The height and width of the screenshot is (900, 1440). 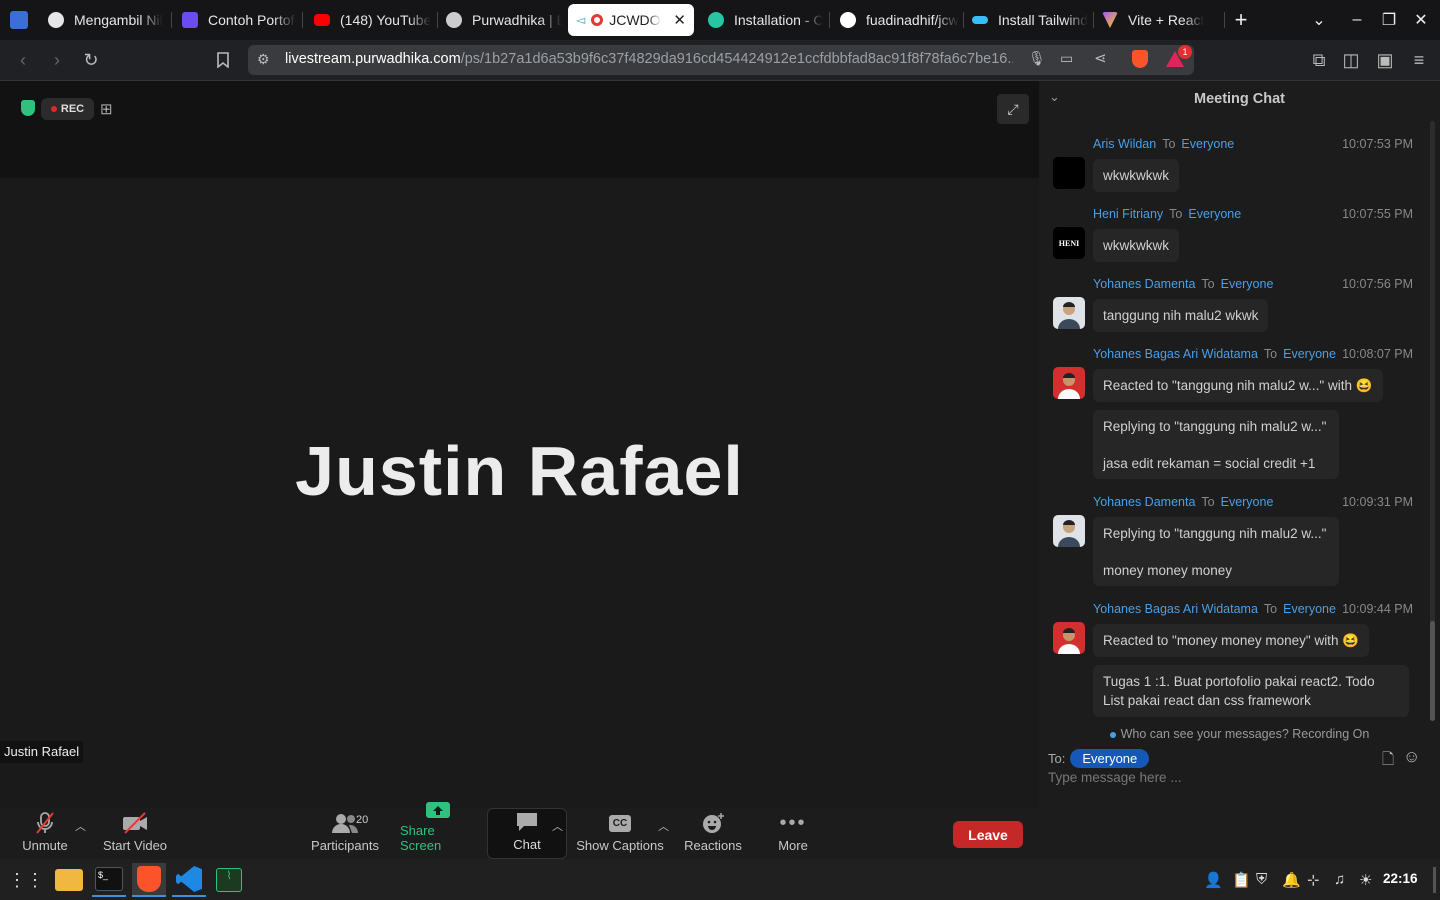 I want to click on chat-options-chevron-icon: ︿, so click(x=557, y=826).